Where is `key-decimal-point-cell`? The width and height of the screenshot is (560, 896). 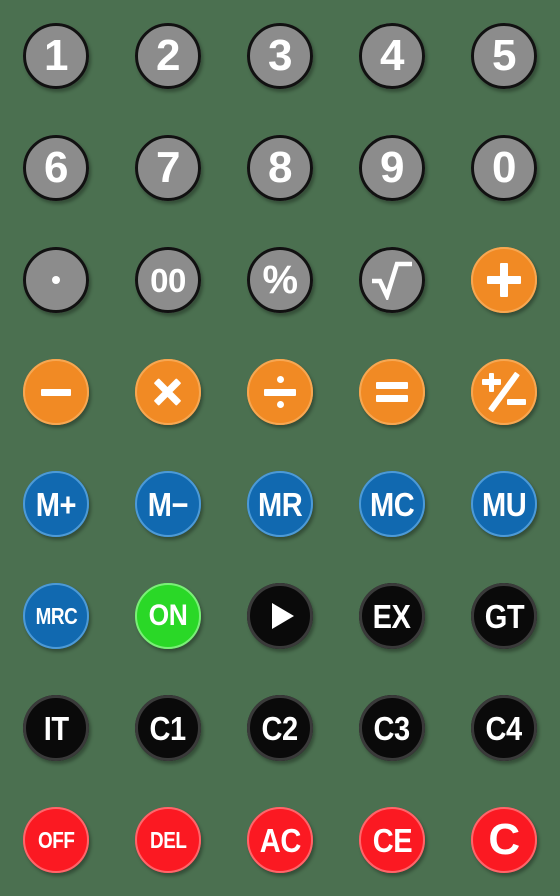
key-decimal-point-cell is located at coordinates (56, 280).